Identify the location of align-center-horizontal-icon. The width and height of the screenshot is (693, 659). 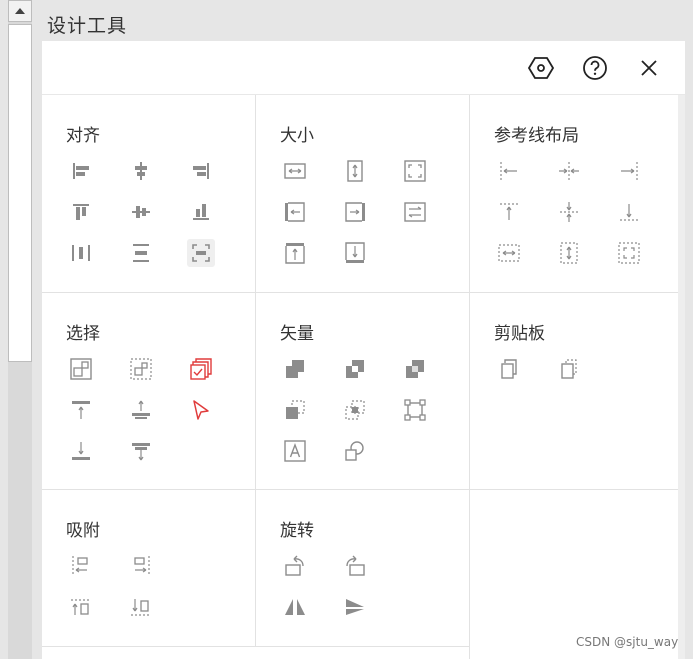
(141, 171).